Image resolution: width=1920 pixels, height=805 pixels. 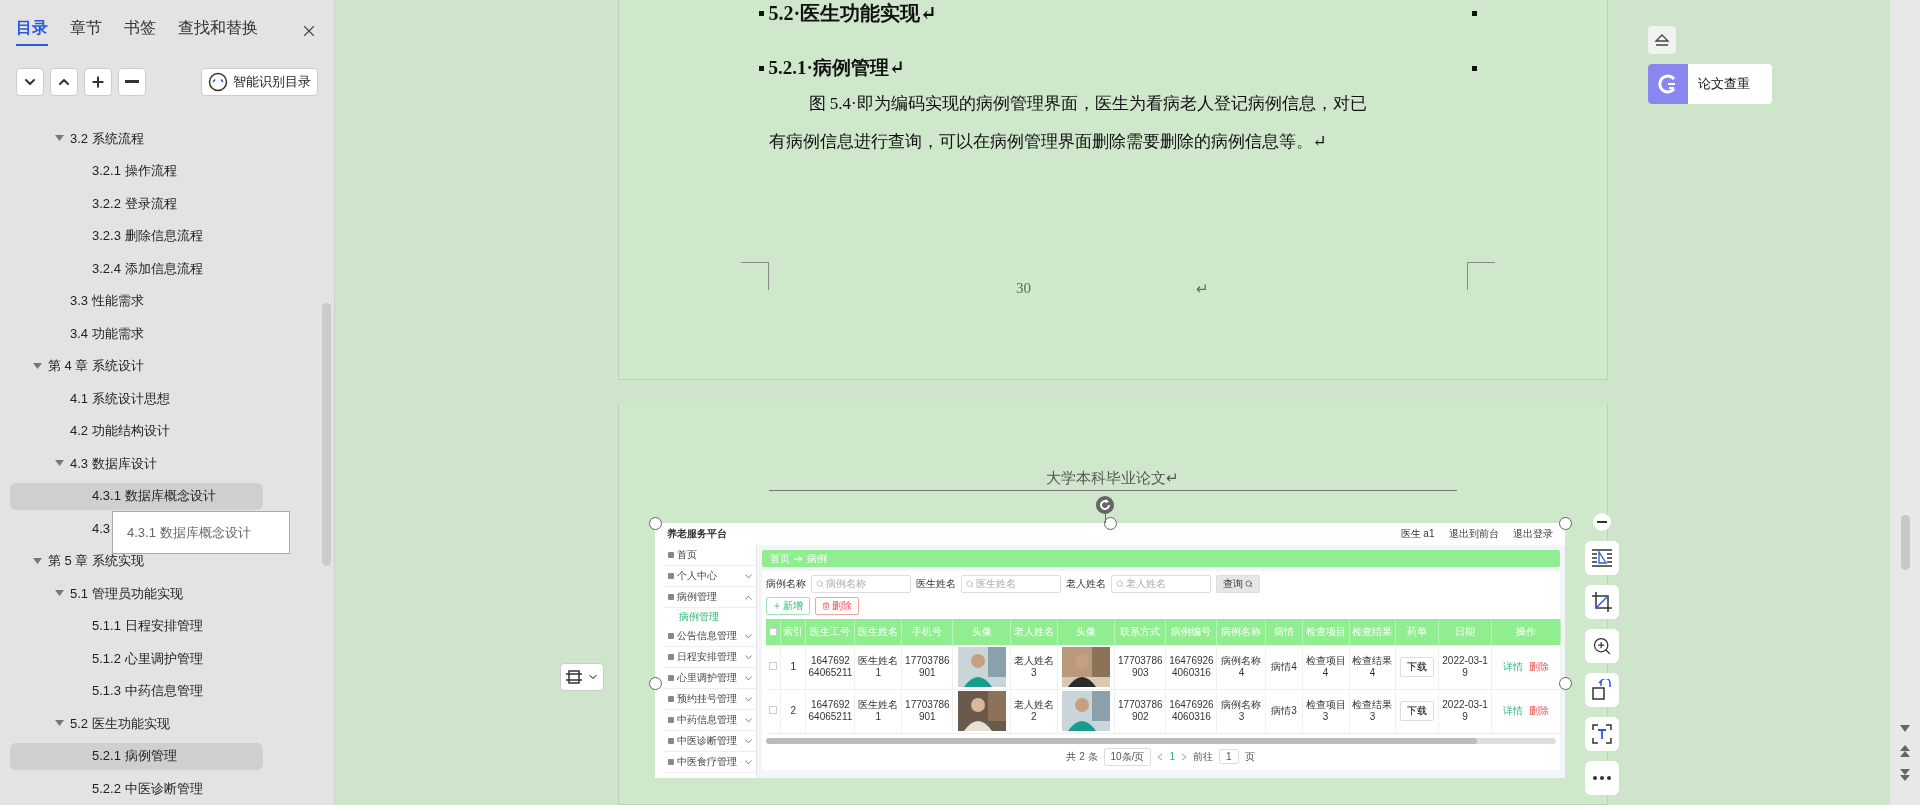 What do you see at coordinates (709, 678) in the screenshot?
I see `menu-item: 心里调护管理` at bounding box center [709, 678].